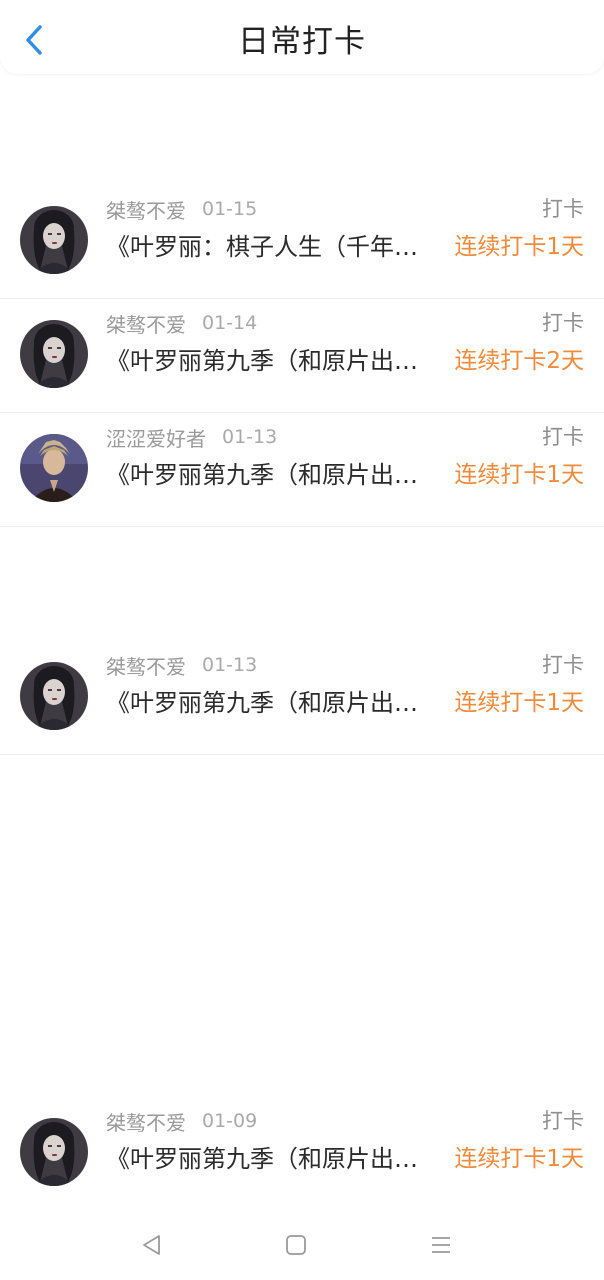 The width and height of the screenshot is (604, 1280). I want to click on entry-date: 01-15, so click(230, 209).